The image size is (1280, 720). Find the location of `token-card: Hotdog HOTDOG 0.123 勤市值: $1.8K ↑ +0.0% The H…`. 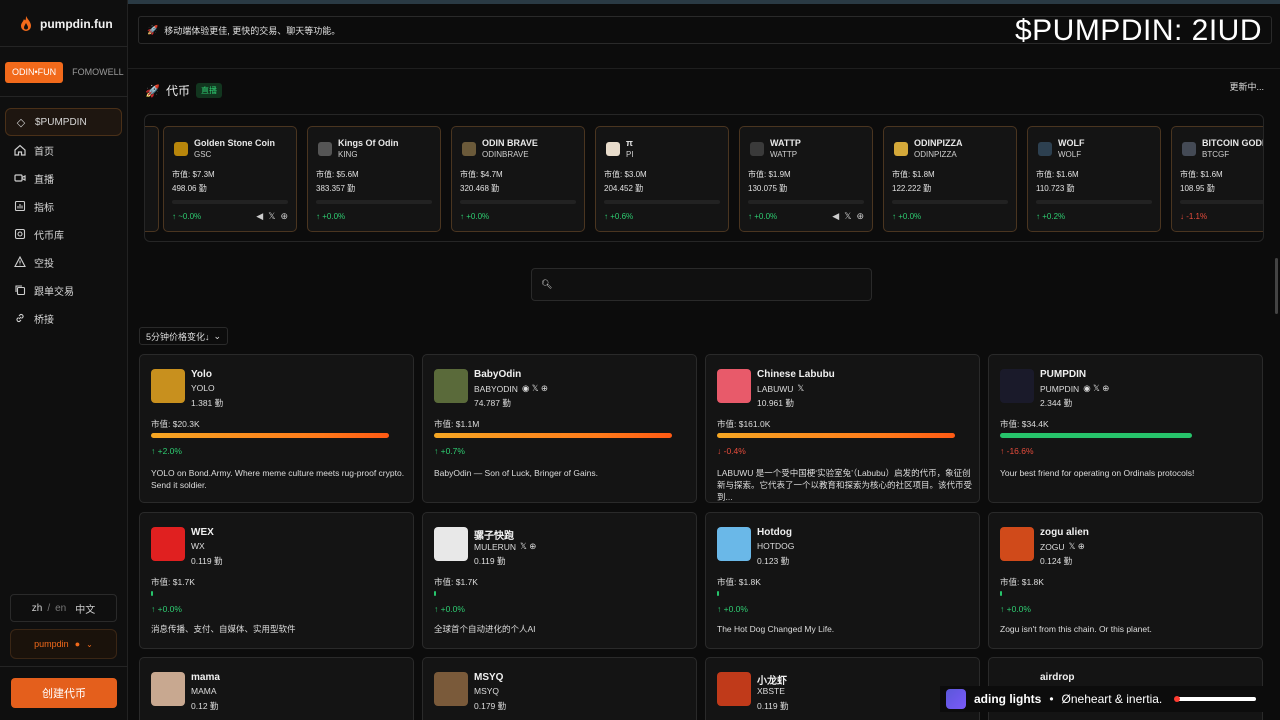

token-card: Hotdog HOTDOG 0.123 勤市值: $1.8K ↑ +0.0% The H… is located at coordinates (842, 580).